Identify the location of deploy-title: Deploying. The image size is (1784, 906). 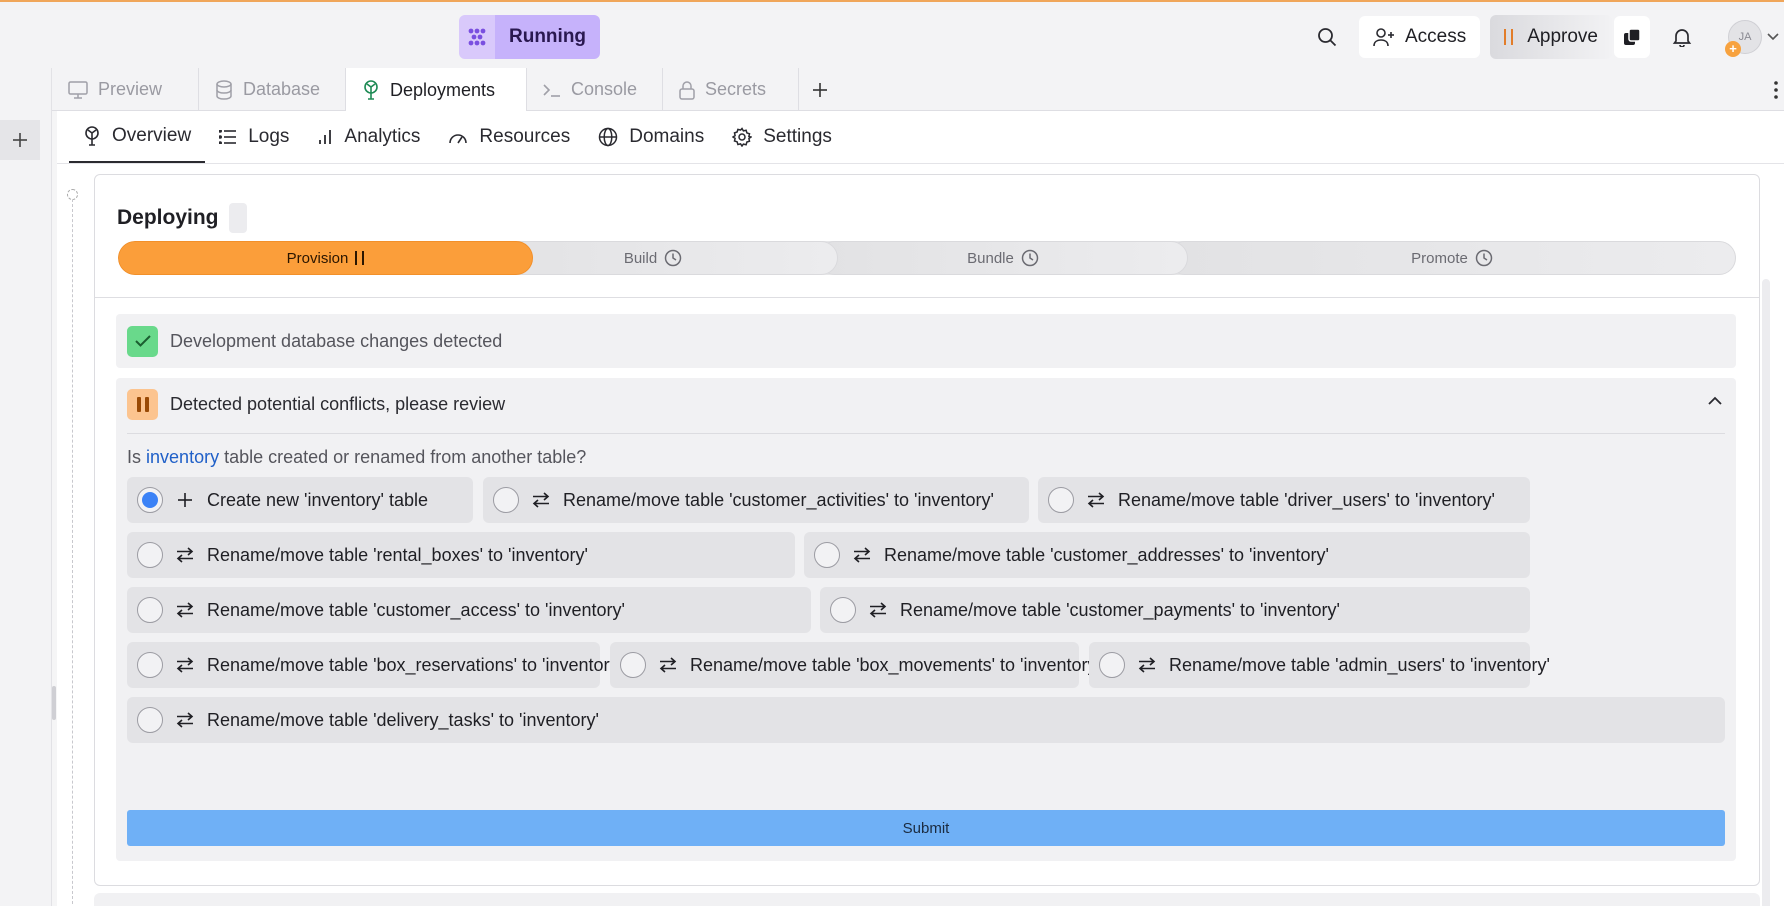
(182, 218).